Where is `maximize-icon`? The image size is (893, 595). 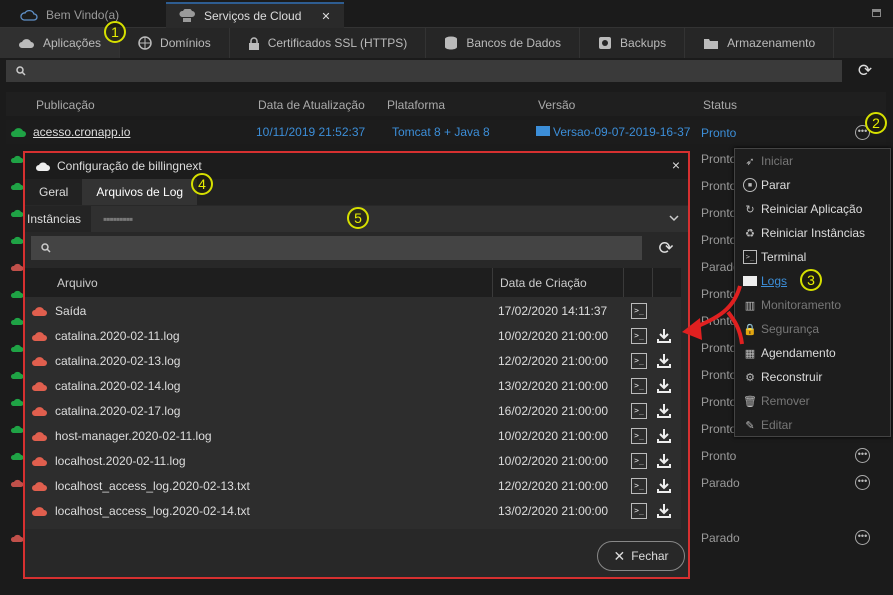 maximize-icon is located at coordinates (876, 13).